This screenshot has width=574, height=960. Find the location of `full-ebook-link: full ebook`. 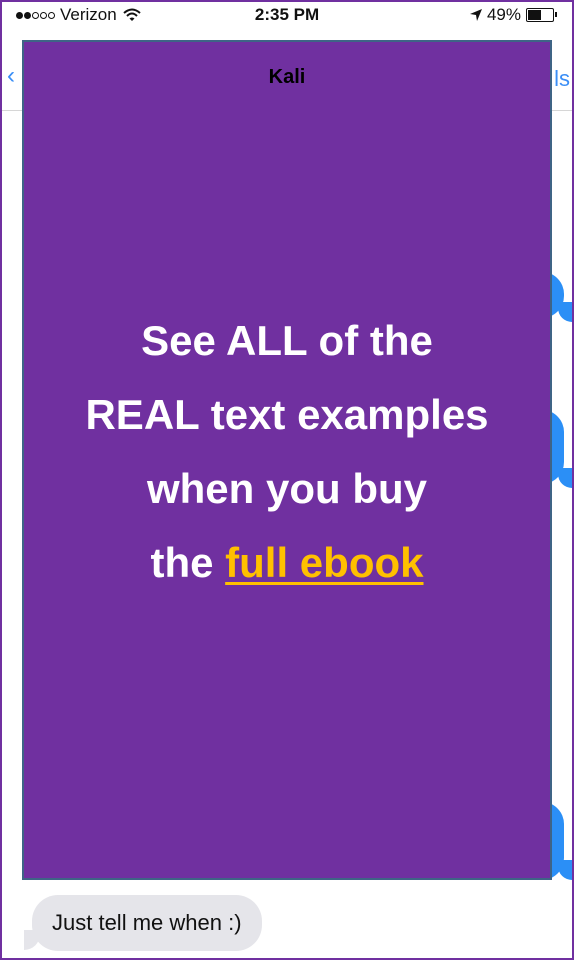

full-ebook-link: full ebook is located at coordinates (324, 562).